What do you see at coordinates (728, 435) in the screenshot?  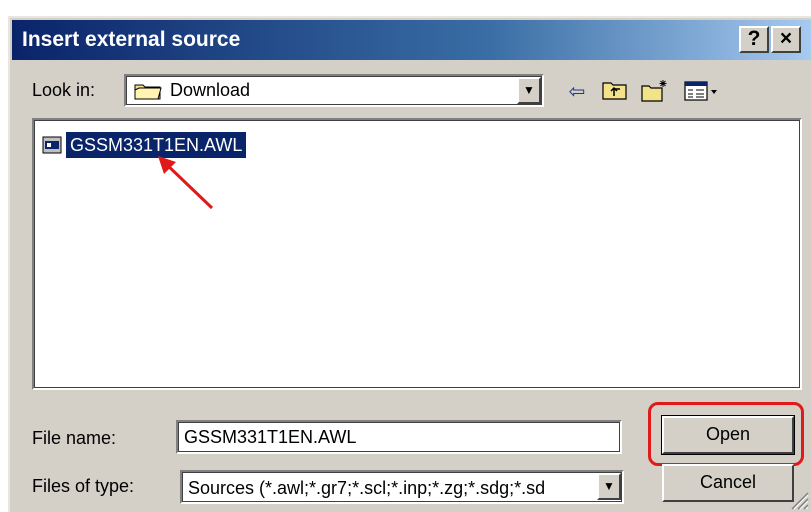 I see `open-button: Open` at bounding box center [728, 435].